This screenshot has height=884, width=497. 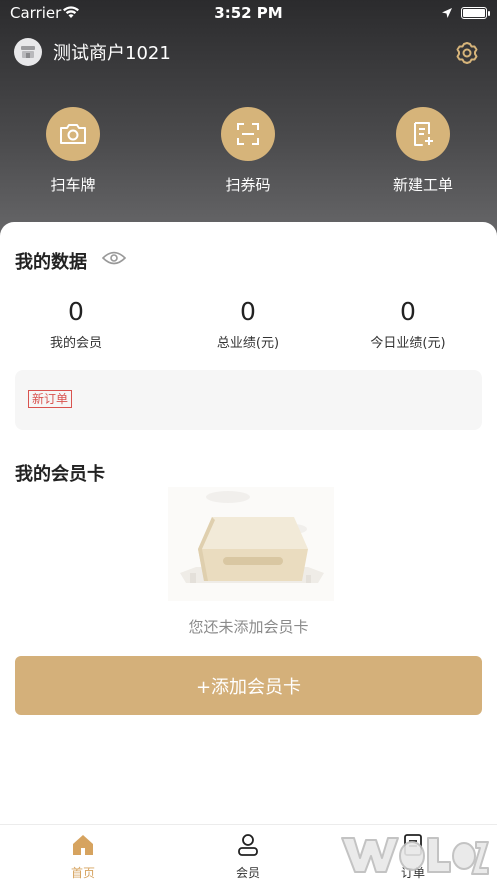 I want to click on stat-label: 我的会员, so click(x=75, y=343).